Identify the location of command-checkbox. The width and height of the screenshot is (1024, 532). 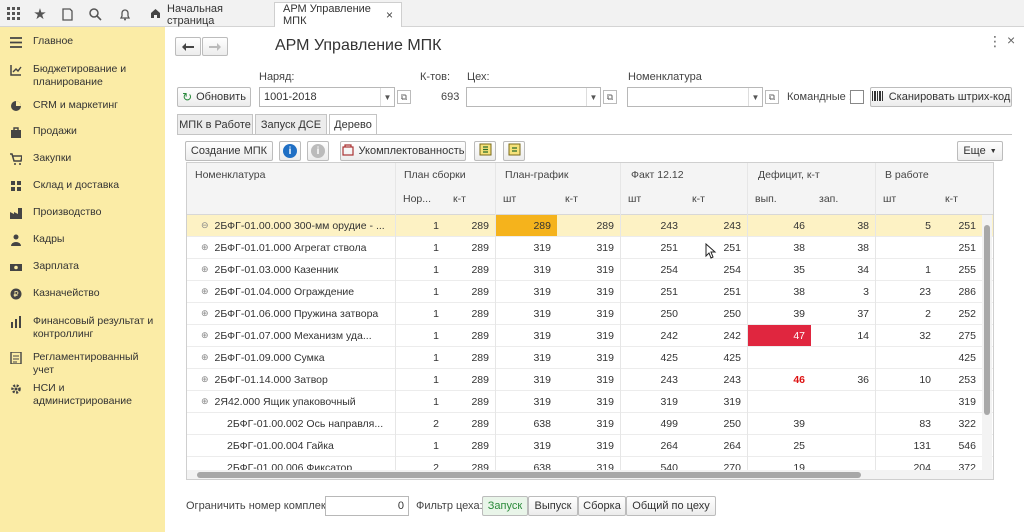
(857, 97).